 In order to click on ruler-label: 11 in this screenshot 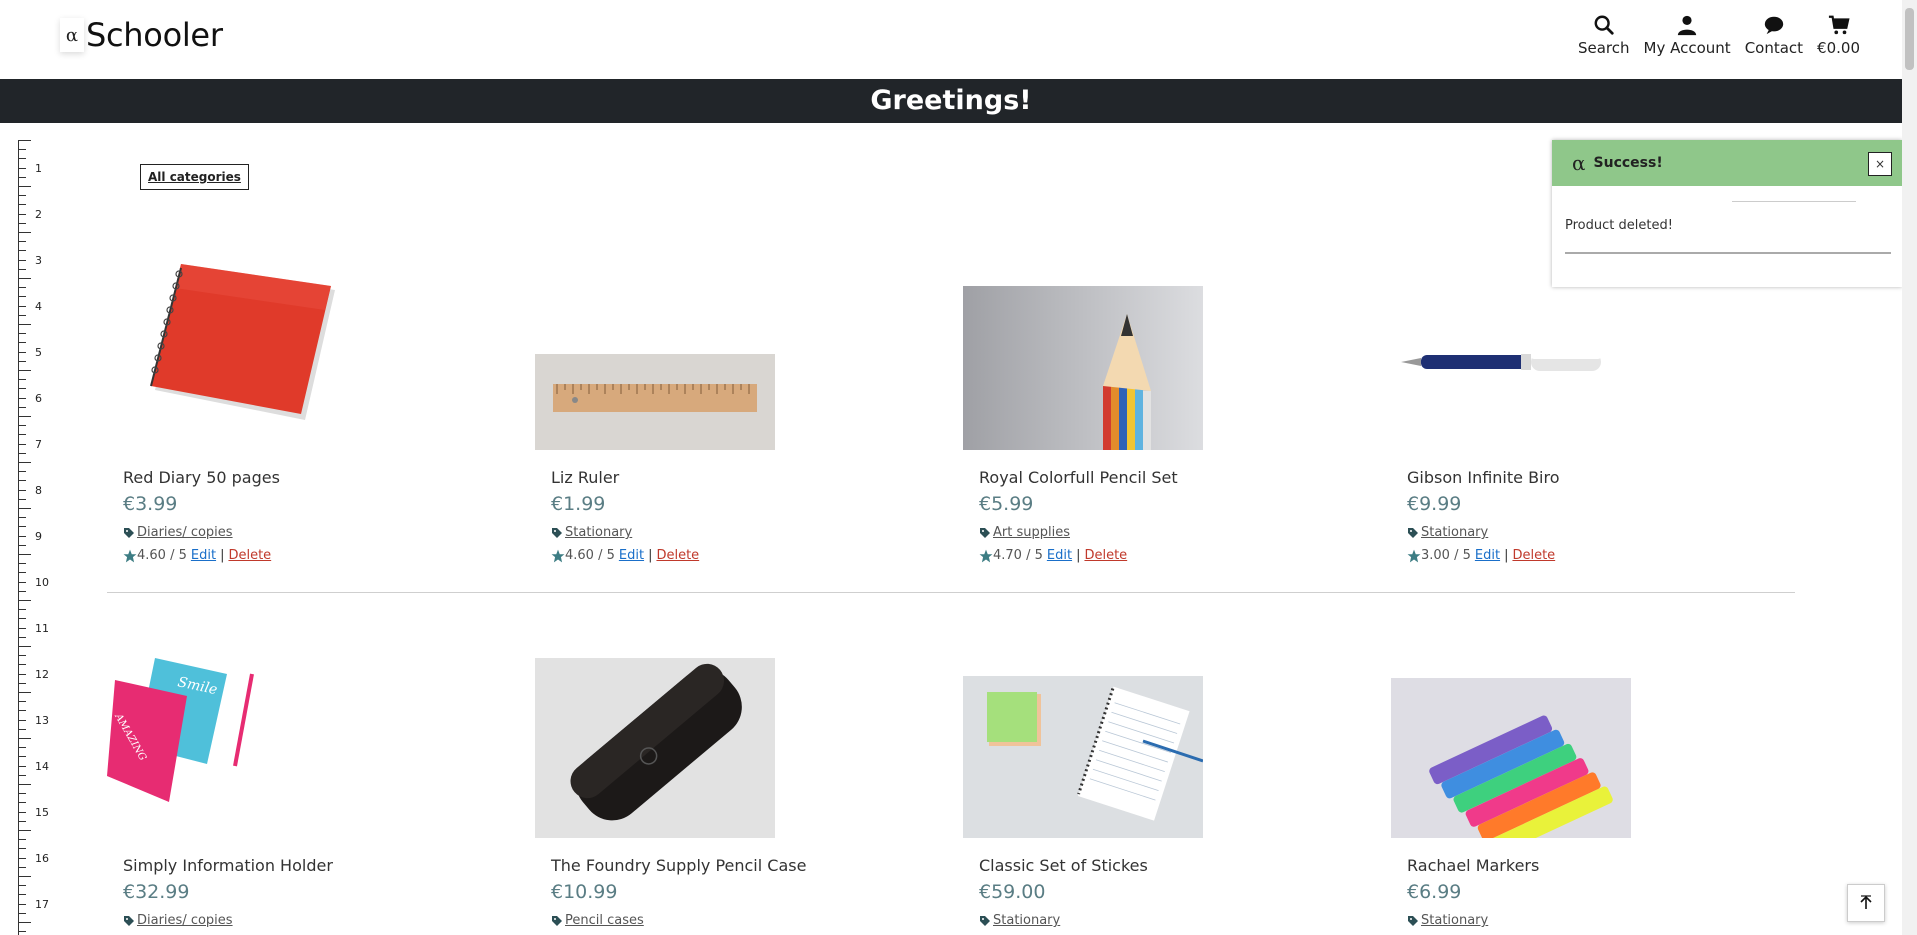, I will do `click(42, 628)`.